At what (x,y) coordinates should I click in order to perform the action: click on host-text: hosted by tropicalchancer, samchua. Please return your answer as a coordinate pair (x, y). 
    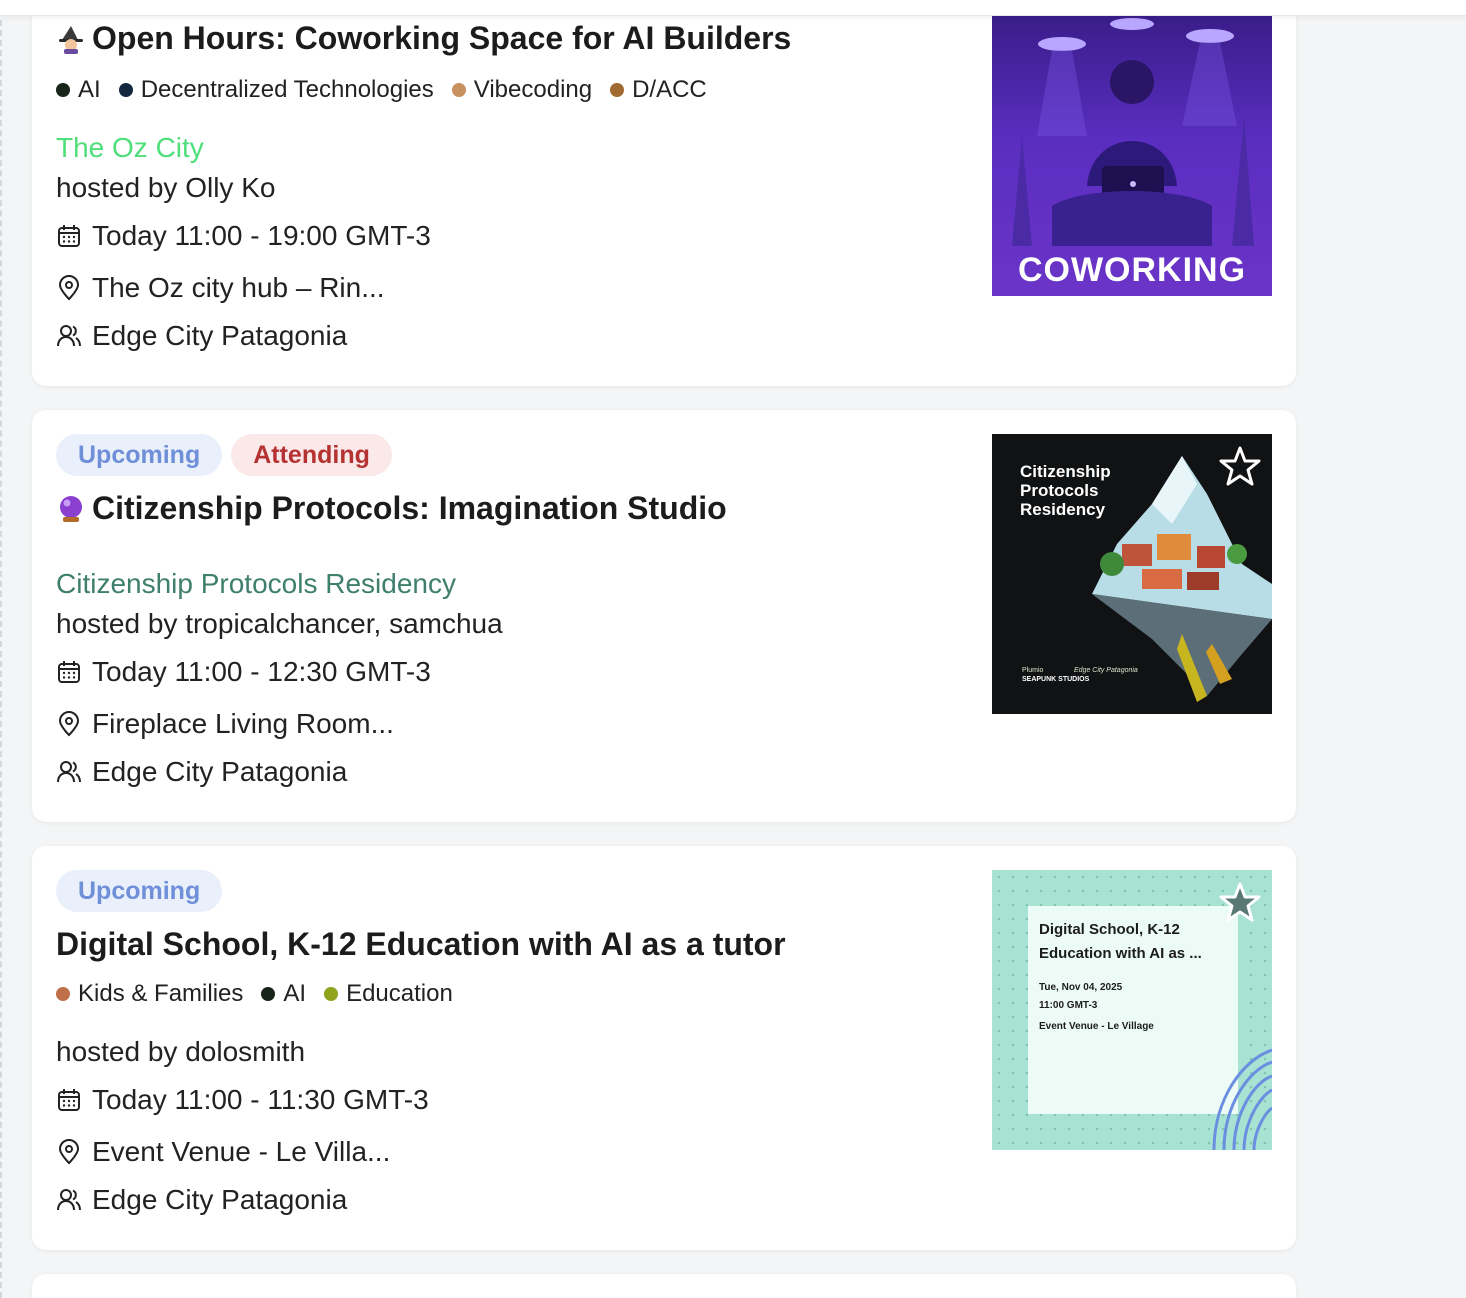
    Looking at the image, I should click on (279, 623).